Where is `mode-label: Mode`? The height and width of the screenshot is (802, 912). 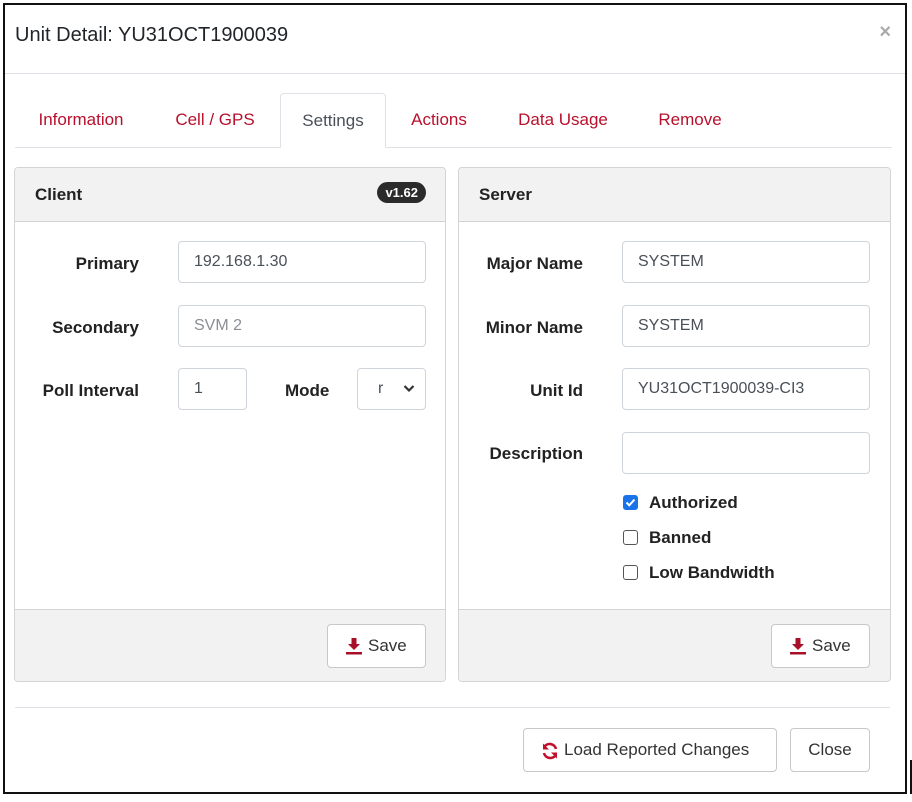
mode-label: Mode is located at coordinates (307, 390).